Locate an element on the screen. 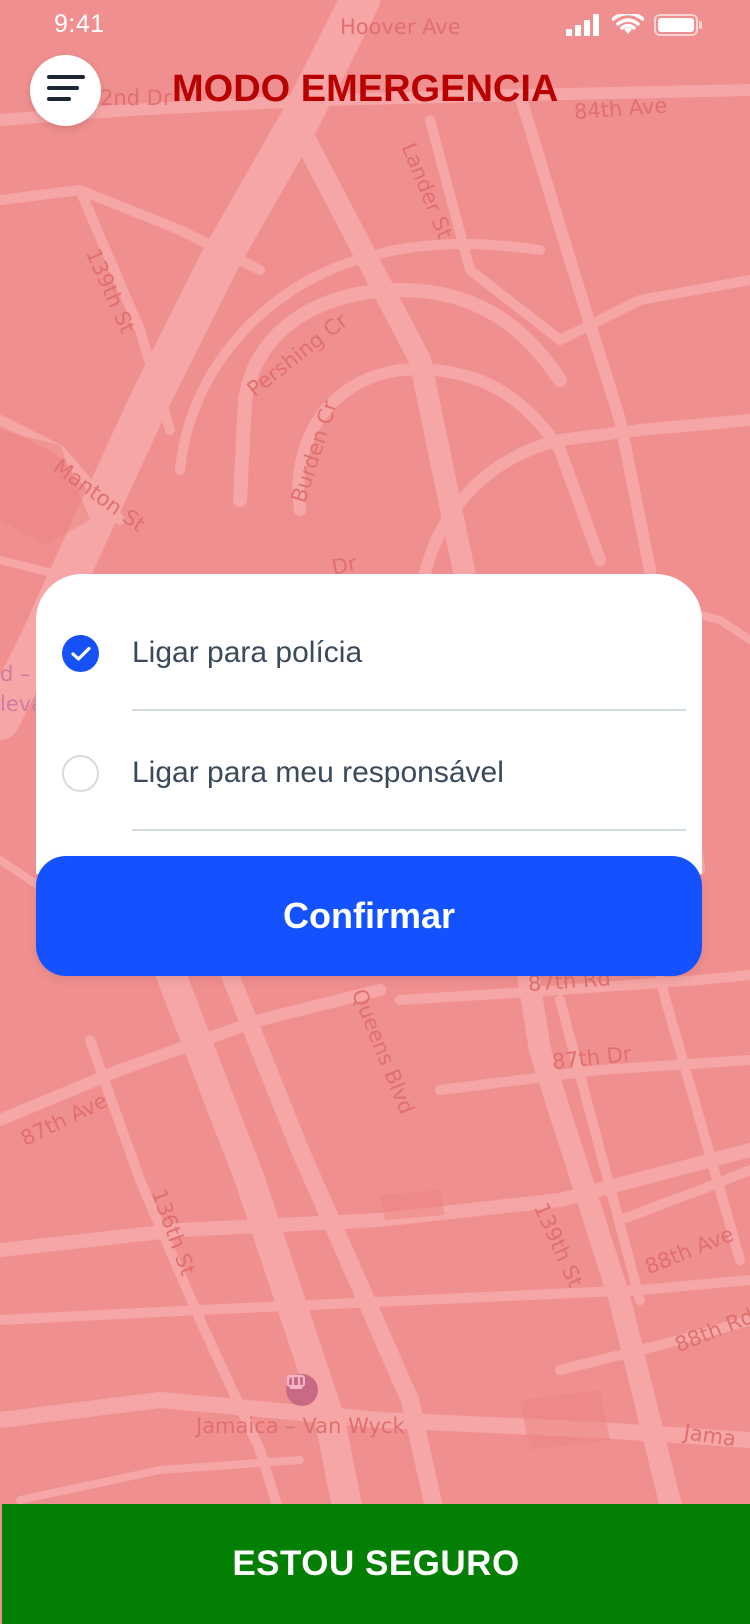 This screenshot has width=750, height=1624. battery-icon is located at coordinates (678, 27).